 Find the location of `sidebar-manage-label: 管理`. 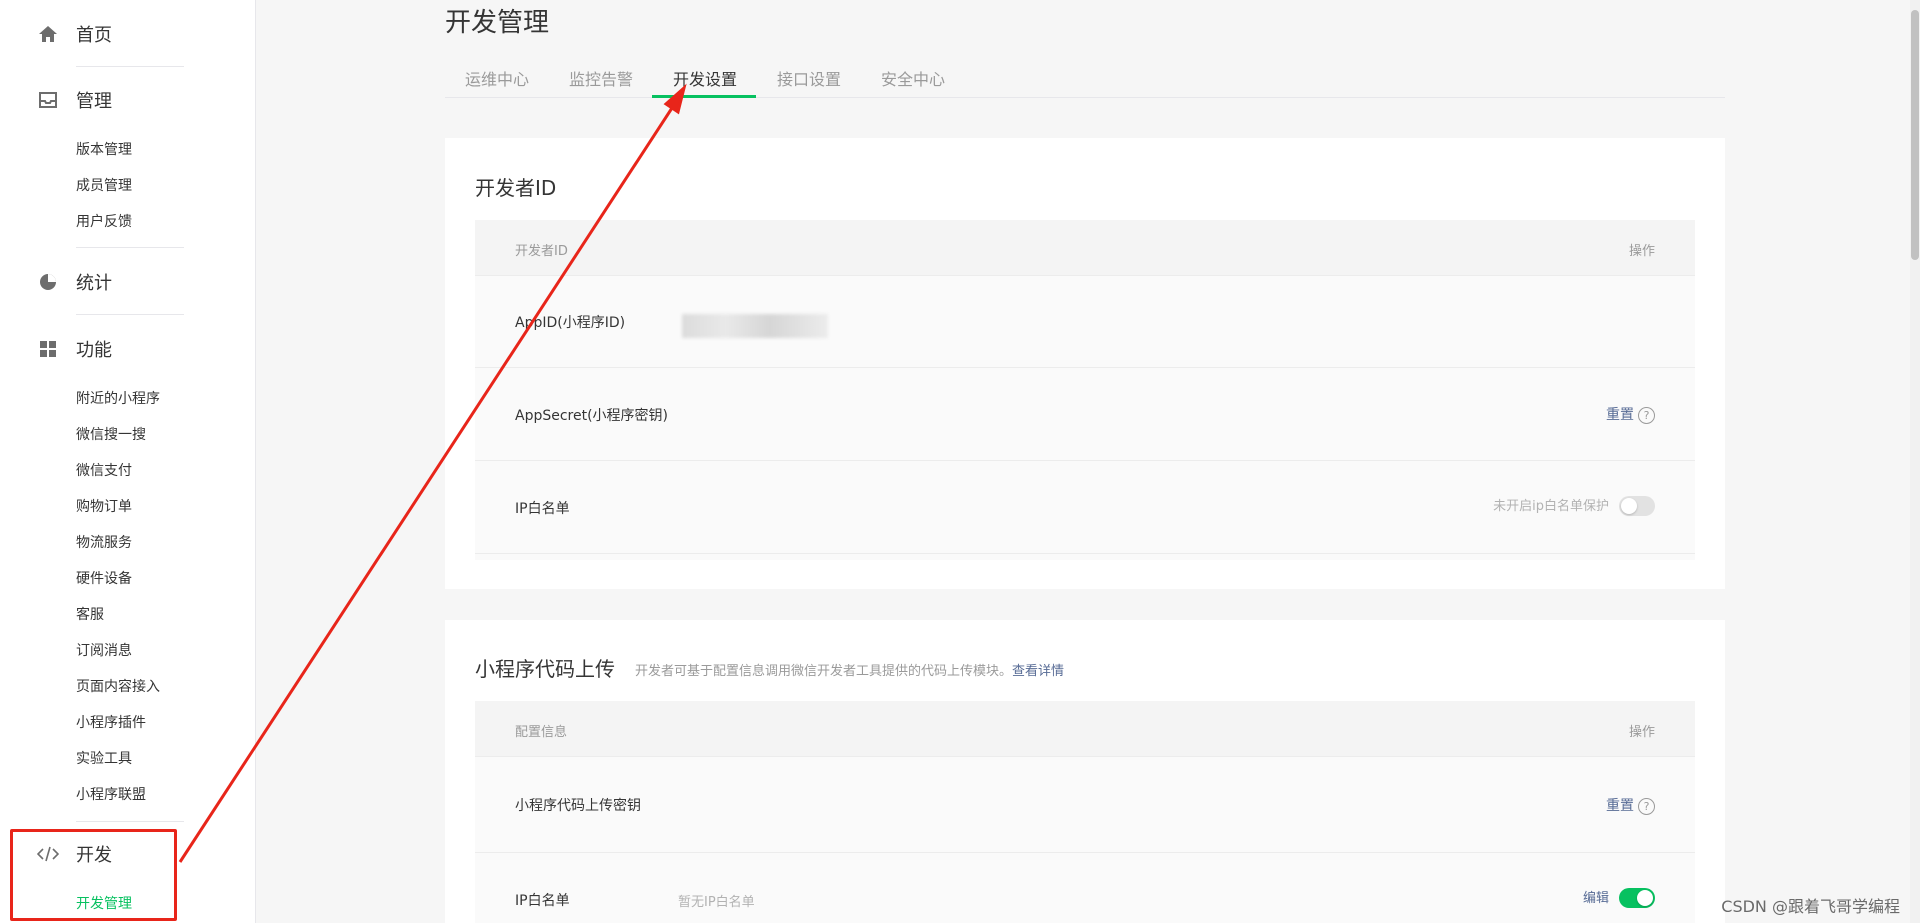

sidebar-manage-label: 管理 is located at coordinates (94, 101).